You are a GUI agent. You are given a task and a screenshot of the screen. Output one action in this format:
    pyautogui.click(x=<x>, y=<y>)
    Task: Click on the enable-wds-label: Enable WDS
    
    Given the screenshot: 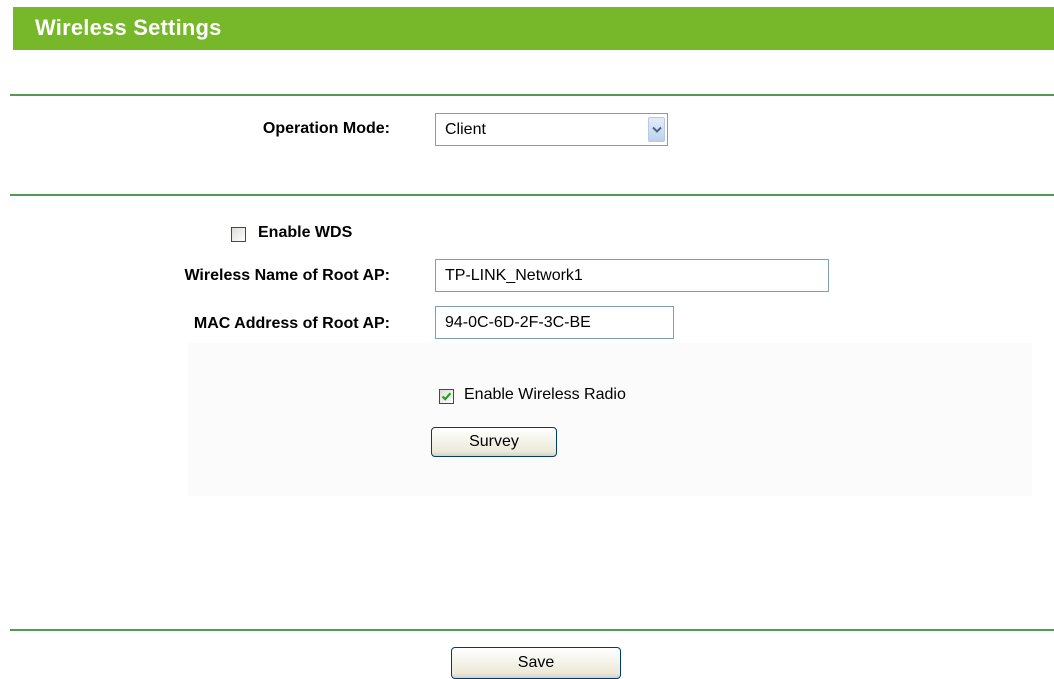 What is the action you would take?
    pyautogui.click(x=305, y=232)
    